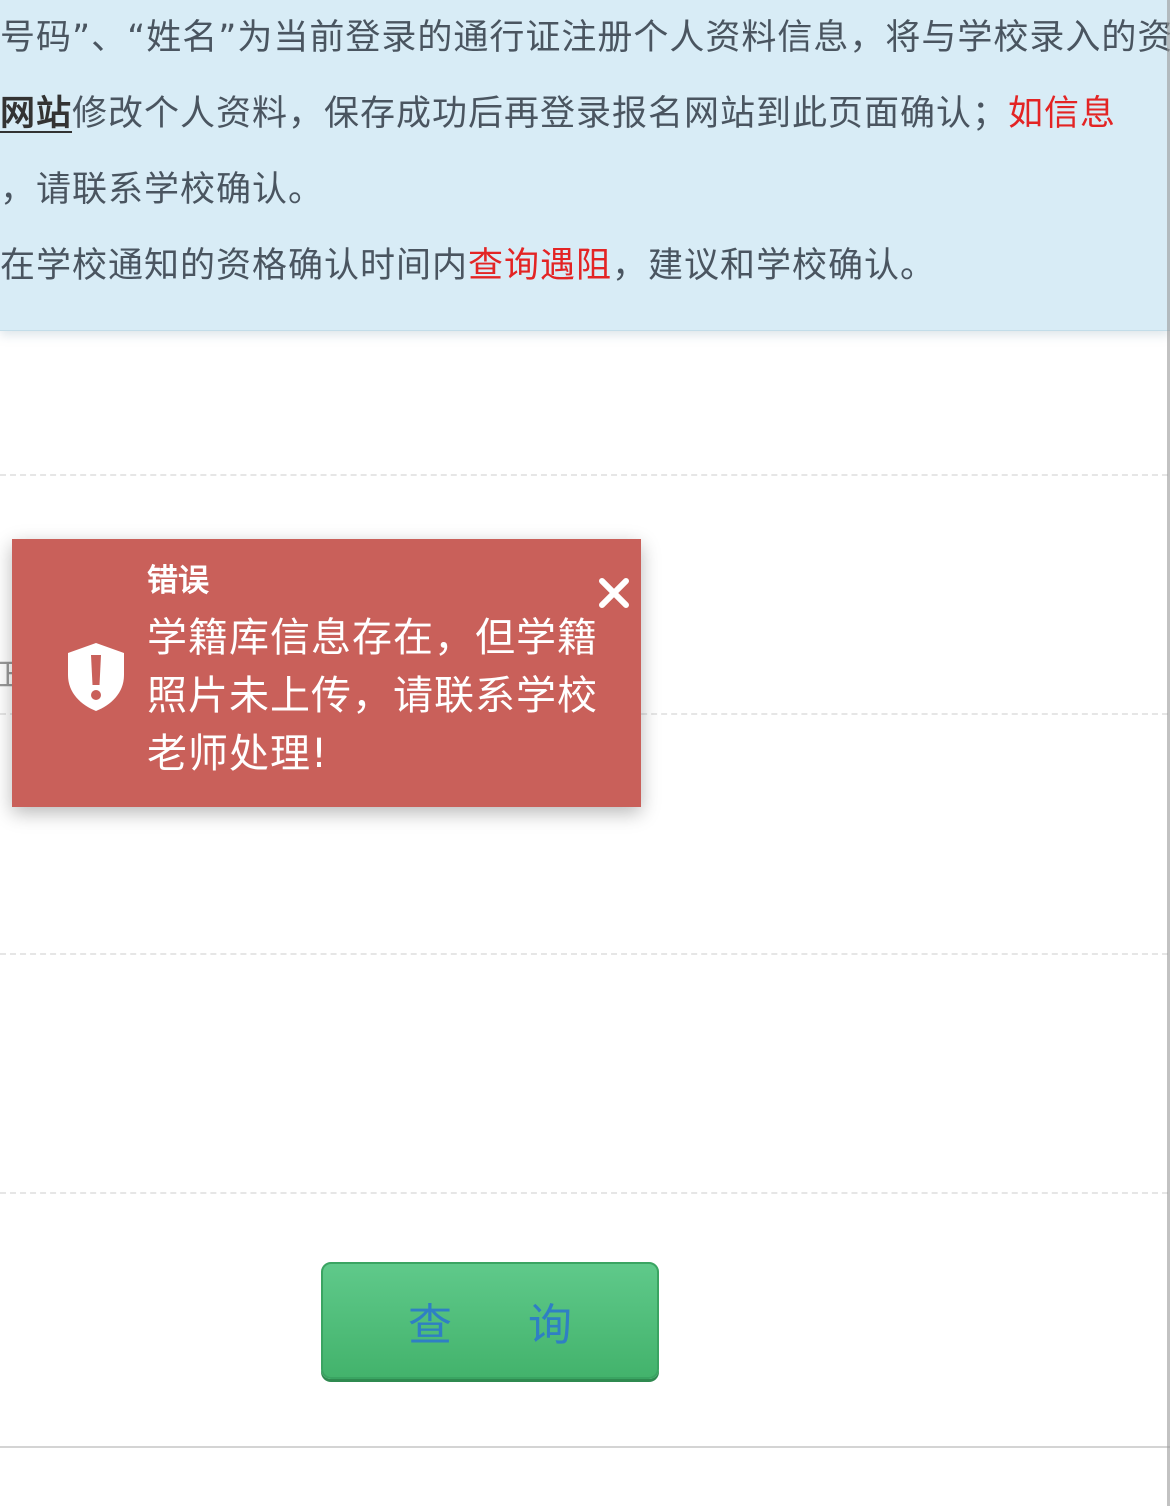 Image resolution: width=1170 pixels, height=1506 pixels. I want to click on notice-line-2-text: 修改个人资料，保存成功后再登录报名网站到此页面确认；, so click(540, 114).